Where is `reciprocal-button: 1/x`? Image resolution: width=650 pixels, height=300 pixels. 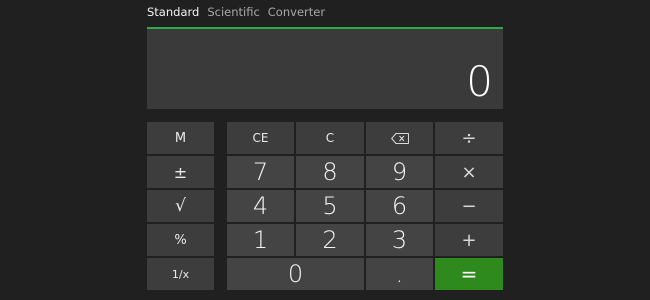 reciprocal-button: 1/x is located at coordinates (180, 274).